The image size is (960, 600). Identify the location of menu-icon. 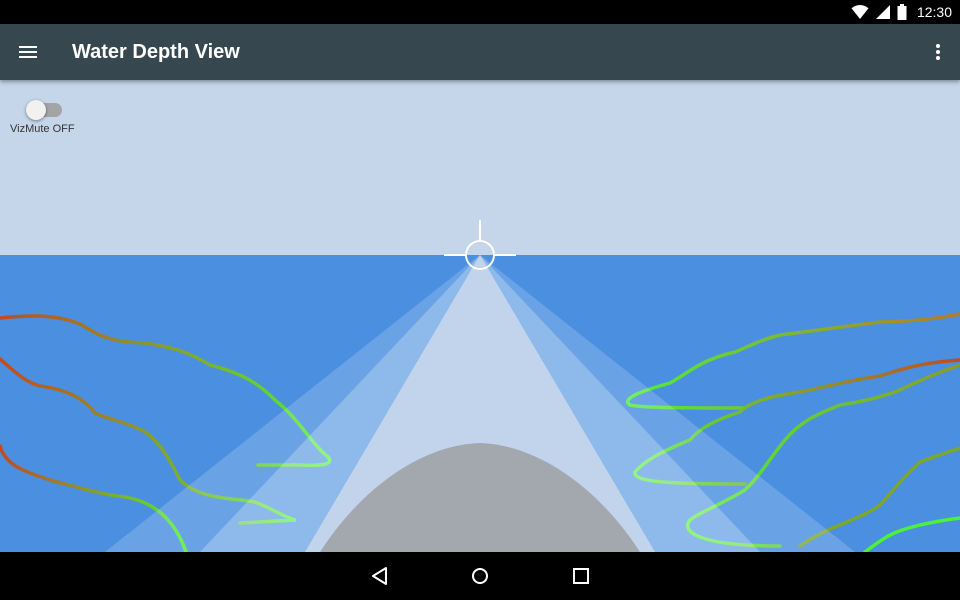
(28, 52).